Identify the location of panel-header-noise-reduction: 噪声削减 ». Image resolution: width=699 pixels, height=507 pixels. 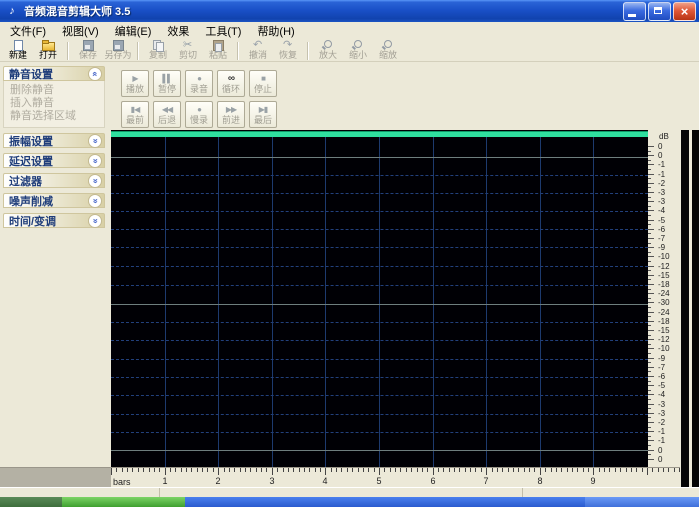
(54, 200).